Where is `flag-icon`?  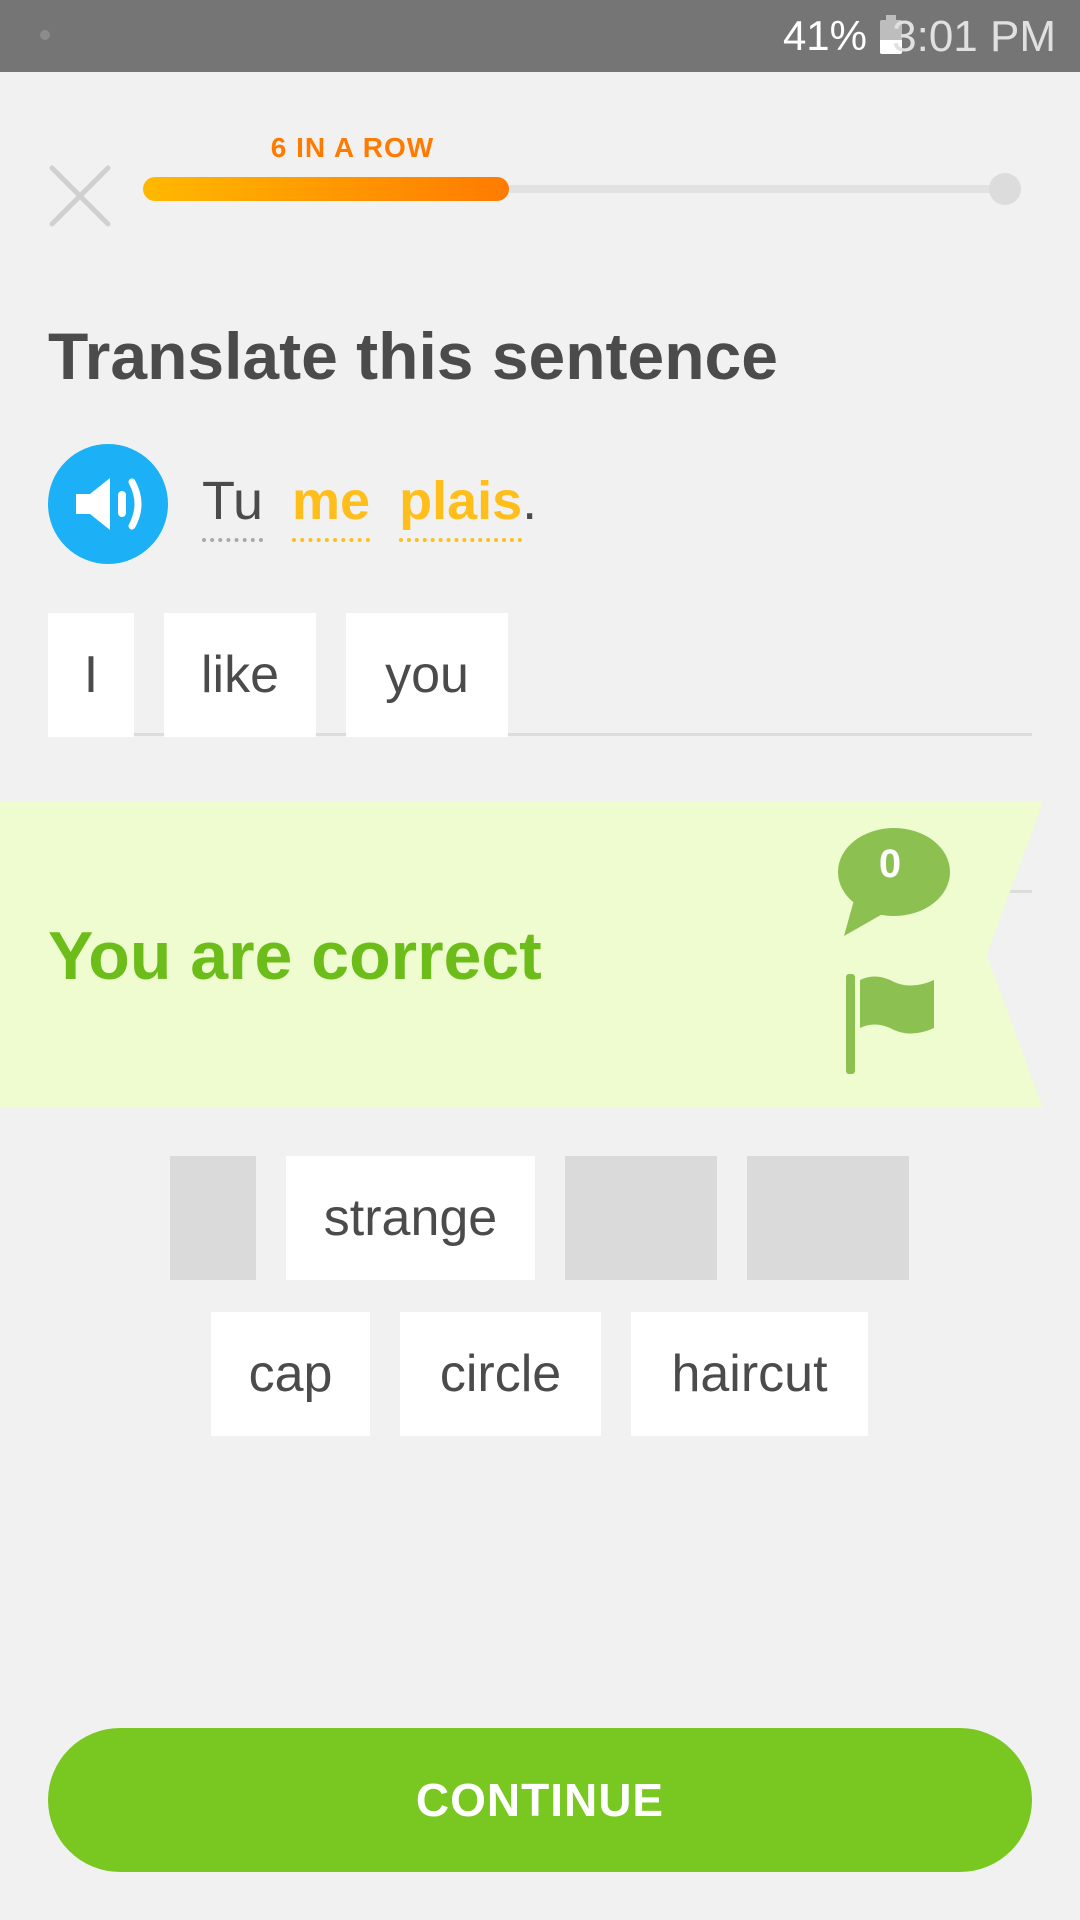
flag-icon is located at coordinates (890, 1024).